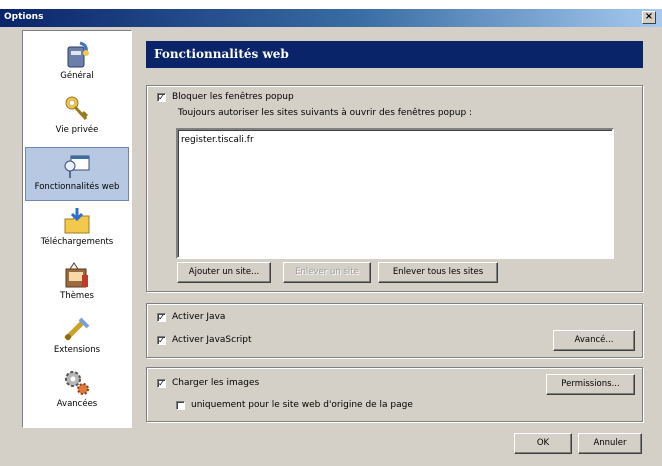 The width and height of the screenshot is (662, 466). What do you see at coordinates (161, 97) in the screenshot?
I see `block-popups-checkbox: ✓` at bounding box center [161, 97].